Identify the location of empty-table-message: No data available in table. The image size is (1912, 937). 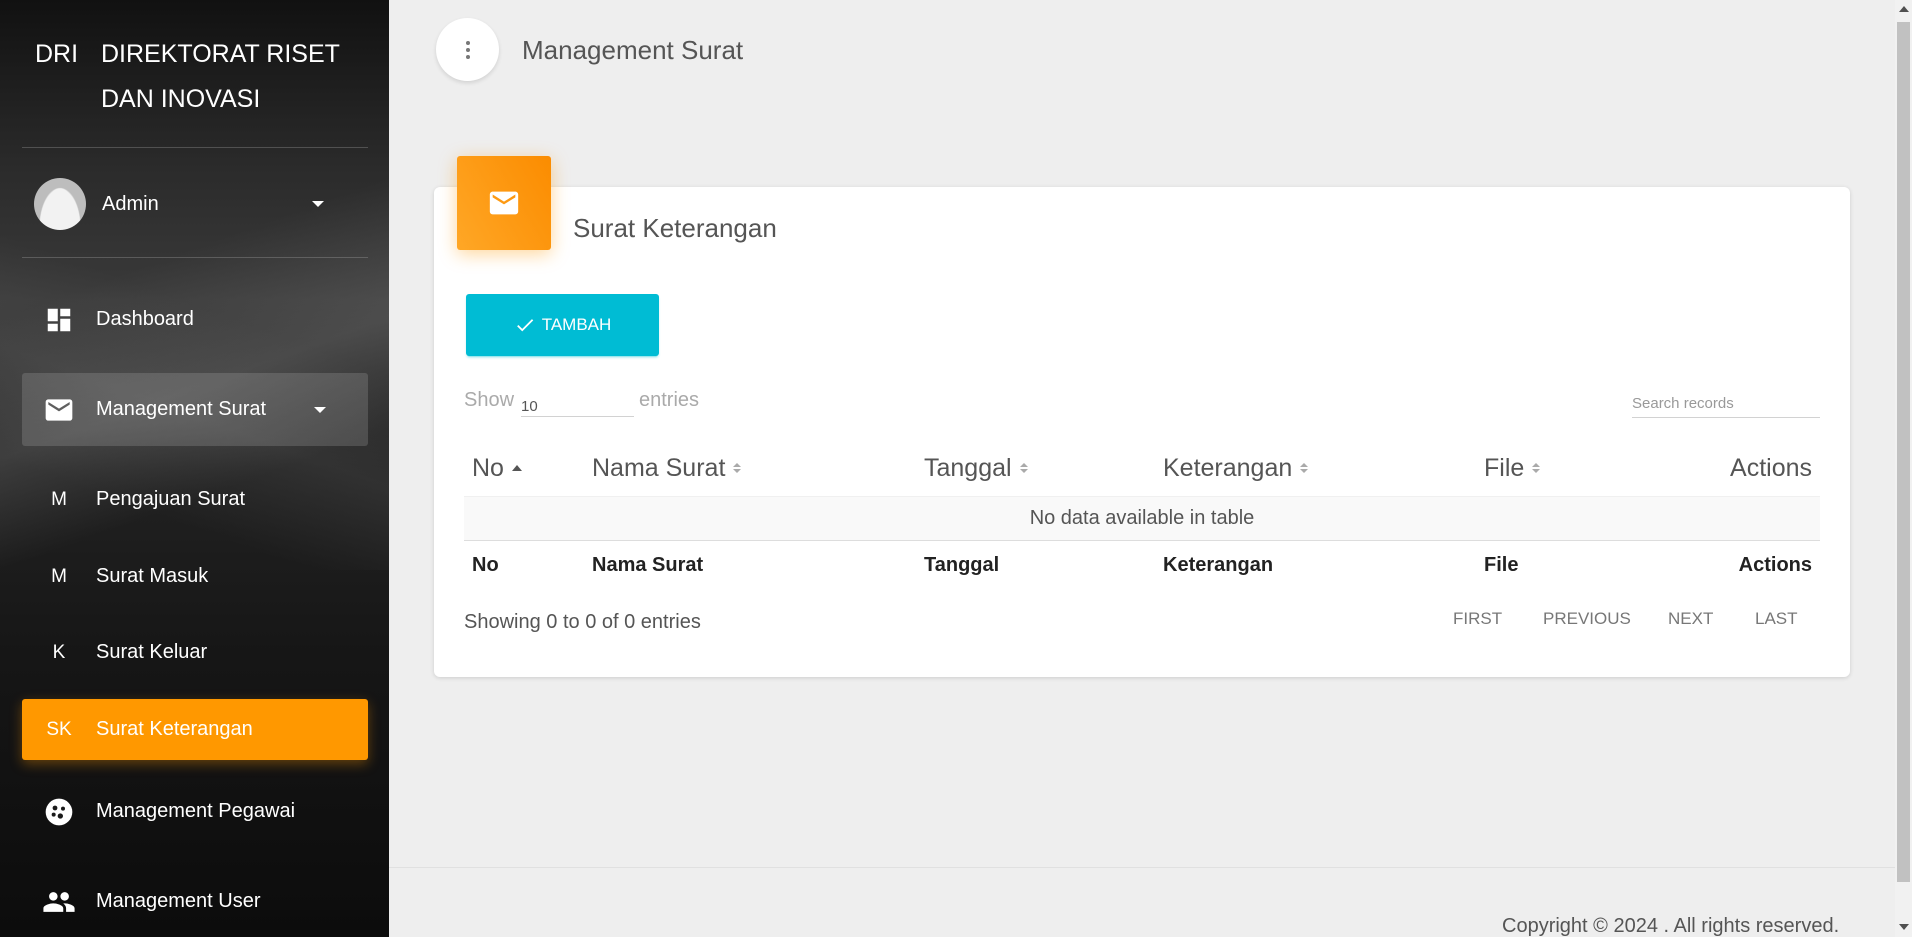
(1142, 518).